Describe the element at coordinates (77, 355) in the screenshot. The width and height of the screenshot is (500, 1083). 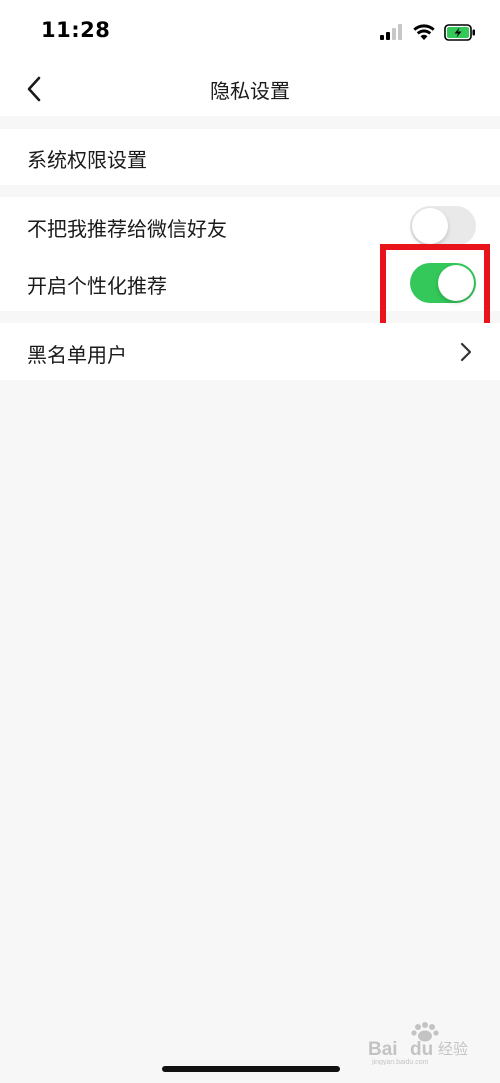
I see `blacklist-label: 黑名单用户` at that location.